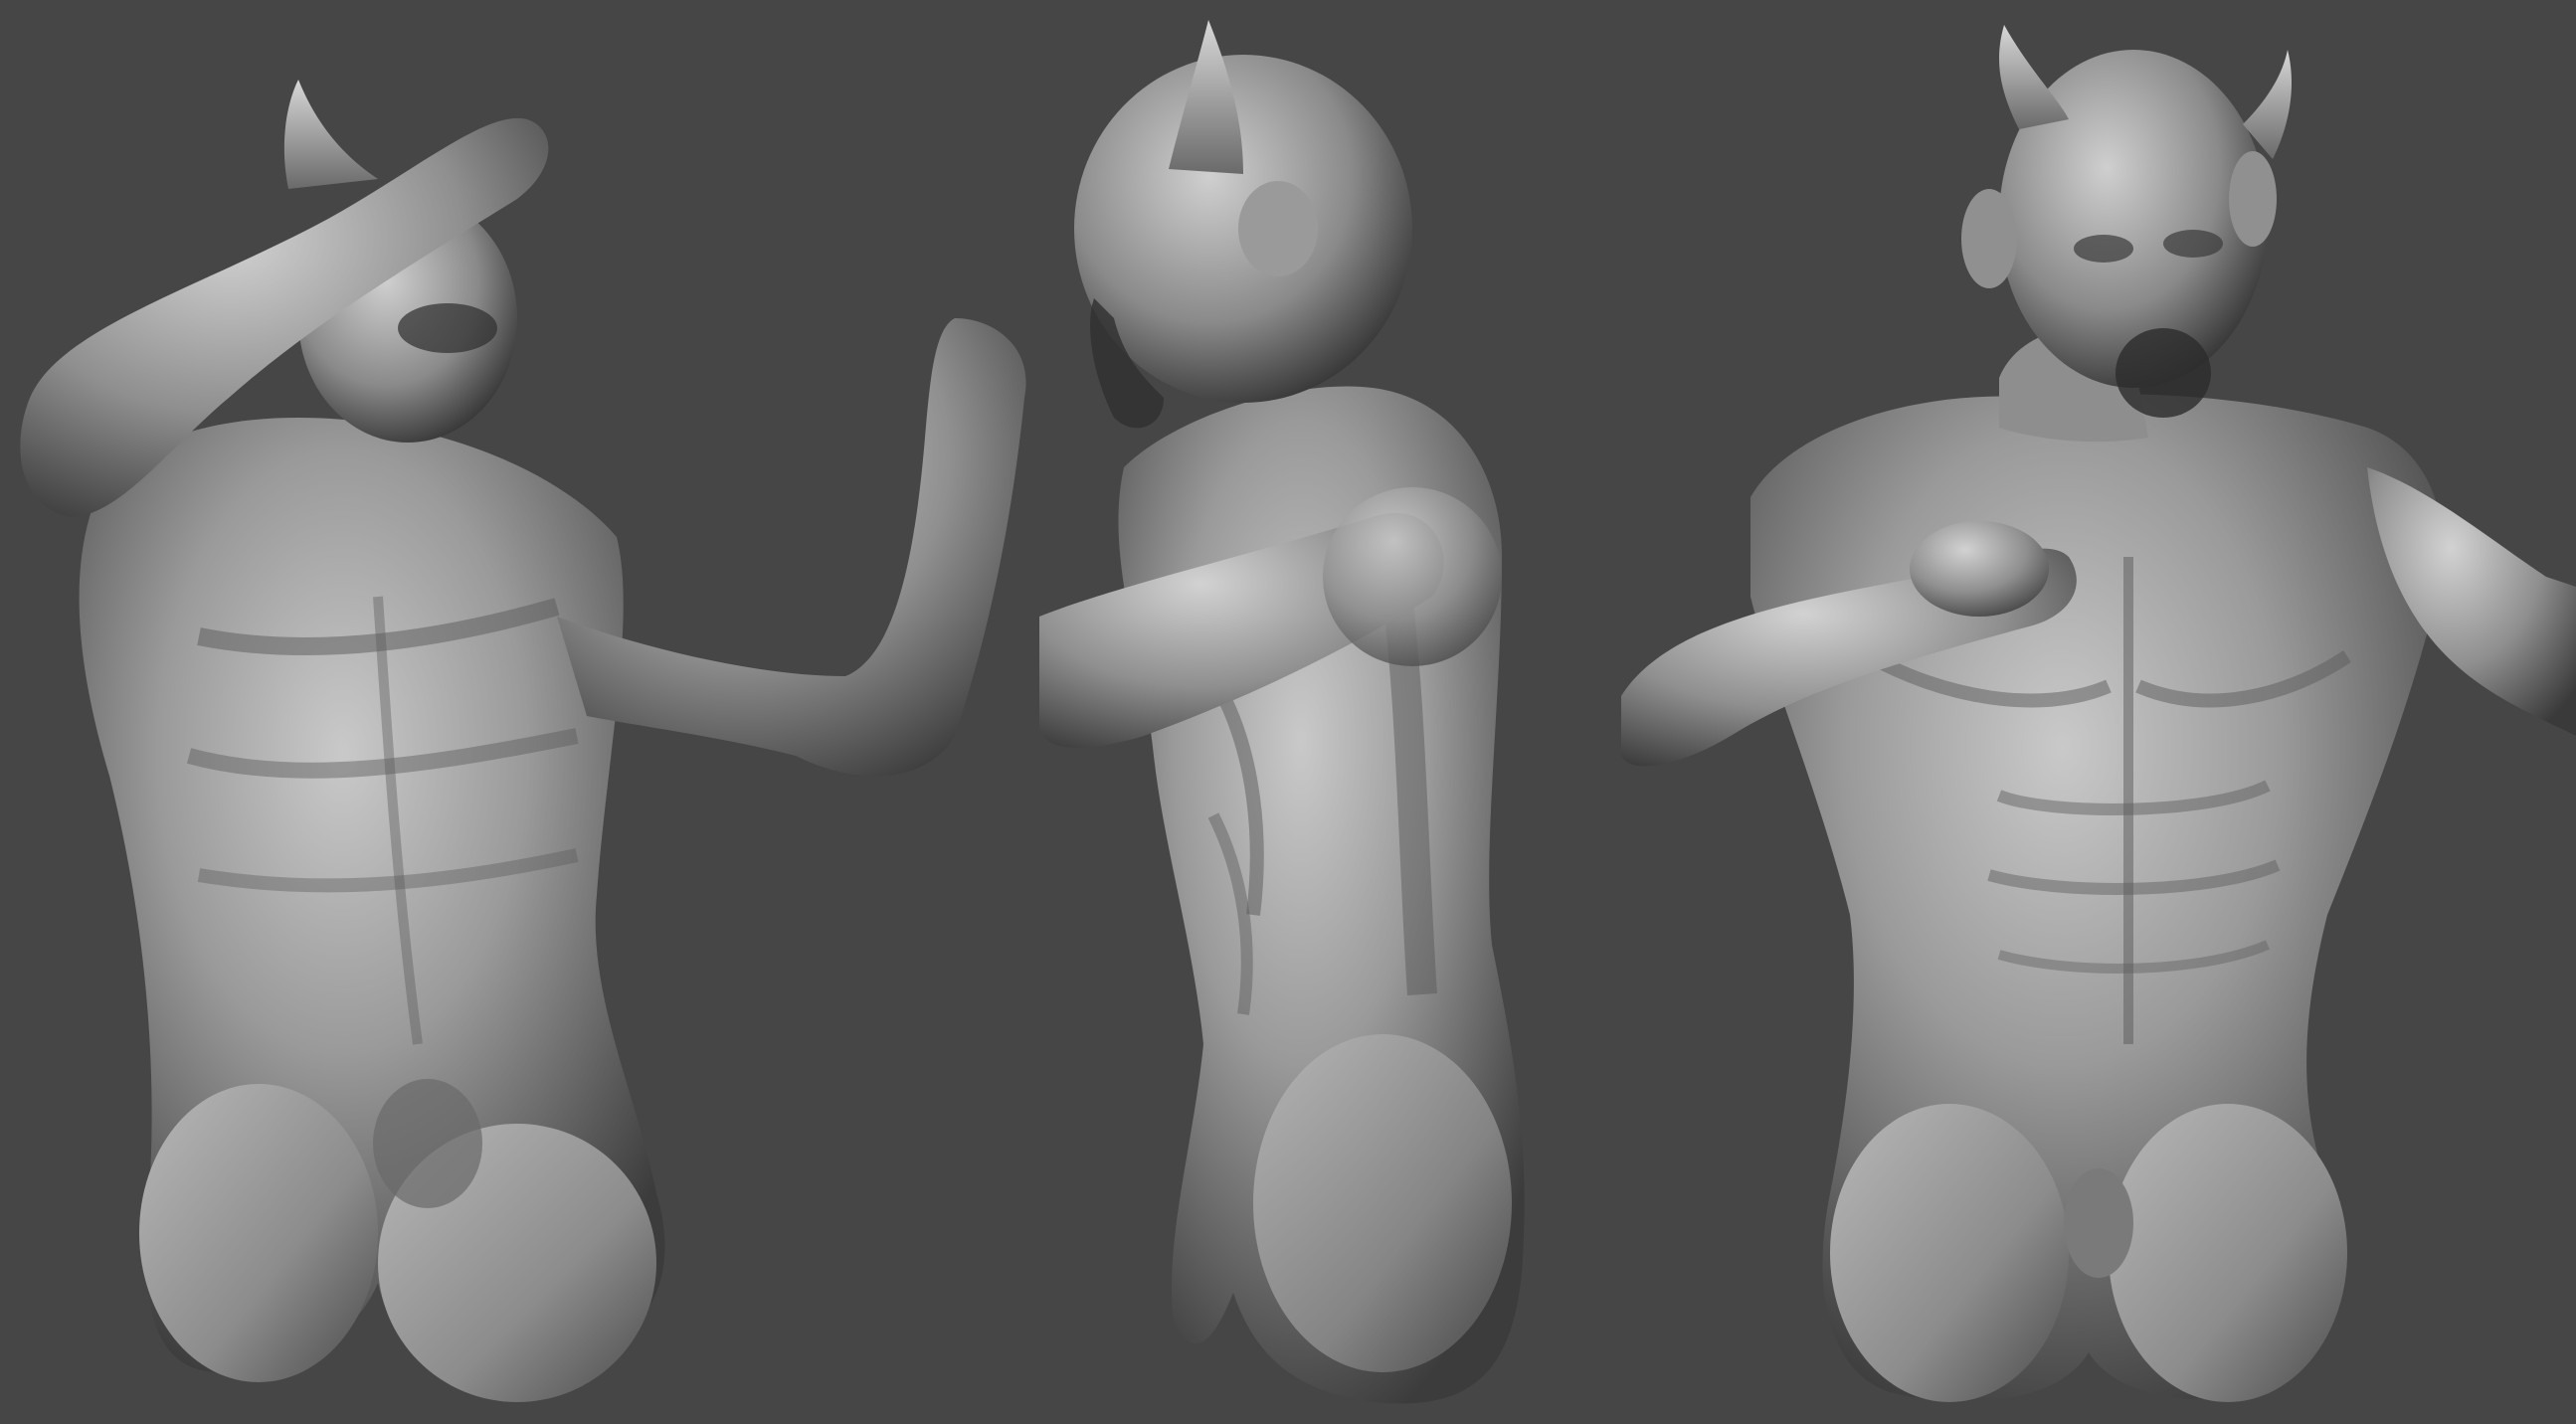 This screenshot has height=1424, width=2576. What do you see at coordinates (2034, 77) in the screenshot?
I see `figure3-left-horn` at bounding box center [2034, 77].